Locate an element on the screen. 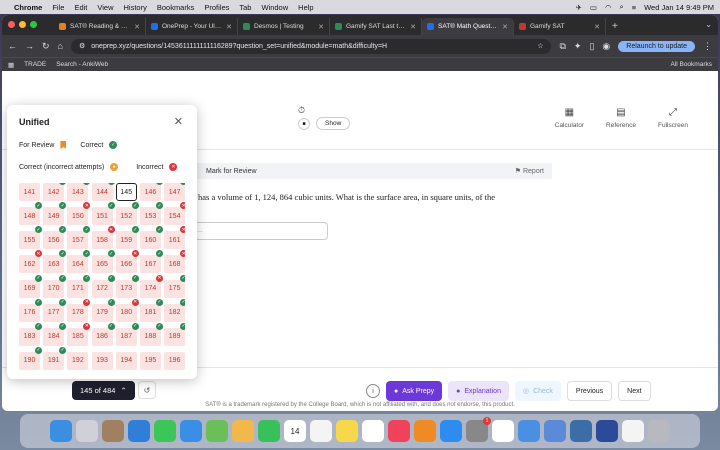  notes-app-icon is located at coordinates (113, 431).